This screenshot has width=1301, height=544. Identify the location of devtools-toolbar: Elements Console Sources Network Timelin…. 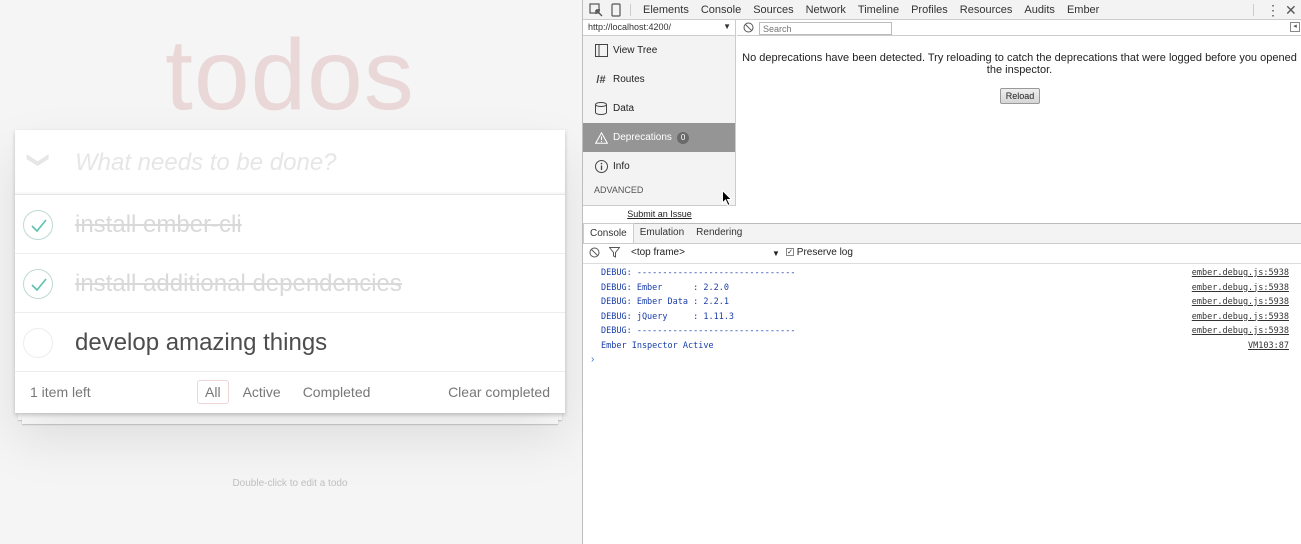
(942, 10).